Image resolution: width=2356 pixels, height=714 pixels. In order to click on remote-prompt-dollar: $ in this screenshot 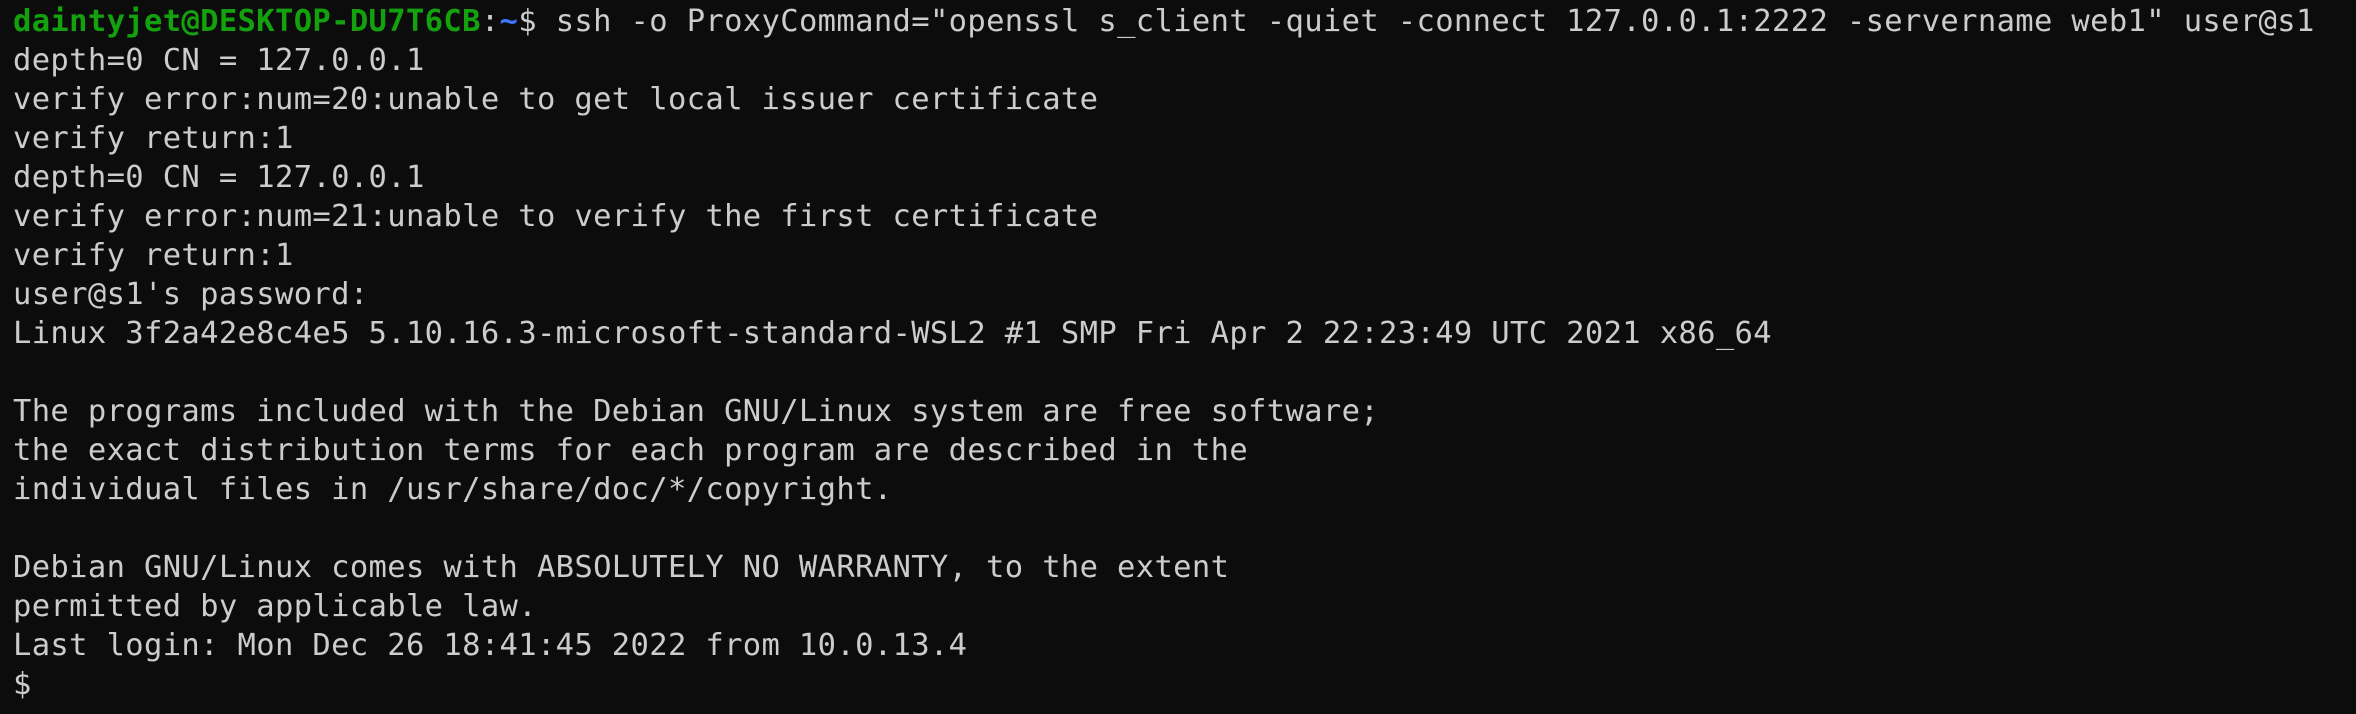, I will do `click(22, 684)`.